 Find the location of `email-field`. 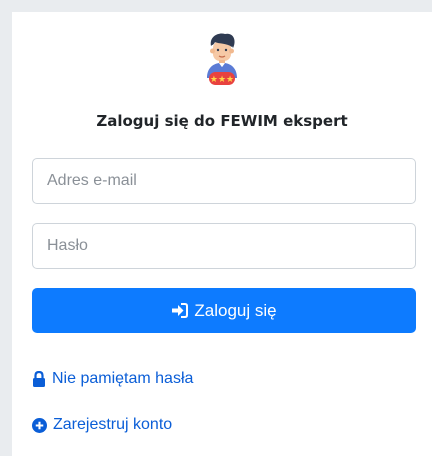

email-field is located at coordinates (224, 181).